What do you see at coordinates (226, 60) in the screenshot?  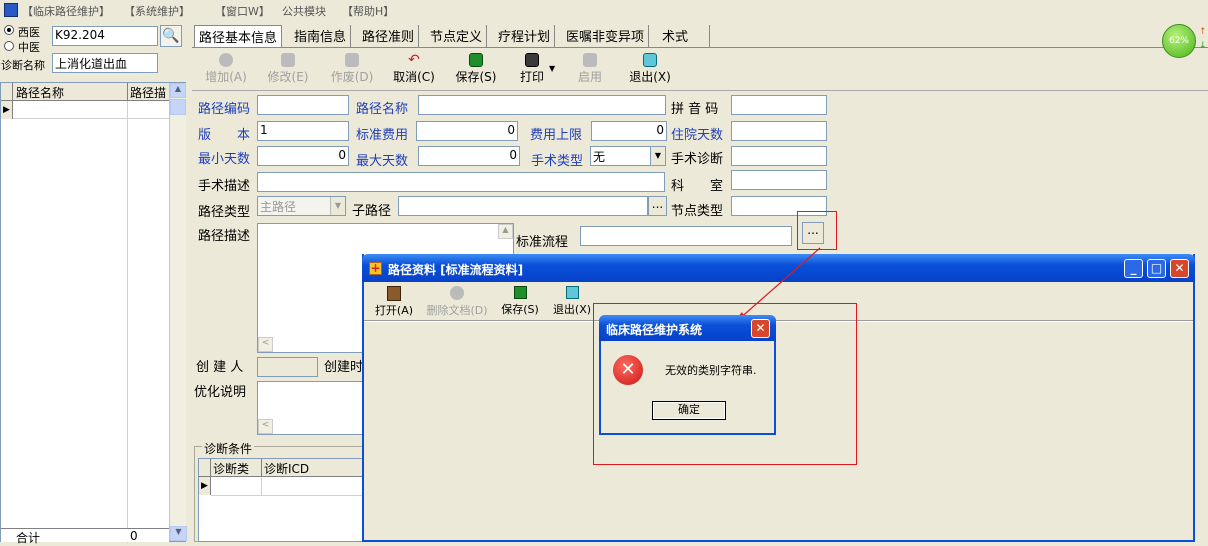 I see `add-icon` at bounding box center [226, 60].